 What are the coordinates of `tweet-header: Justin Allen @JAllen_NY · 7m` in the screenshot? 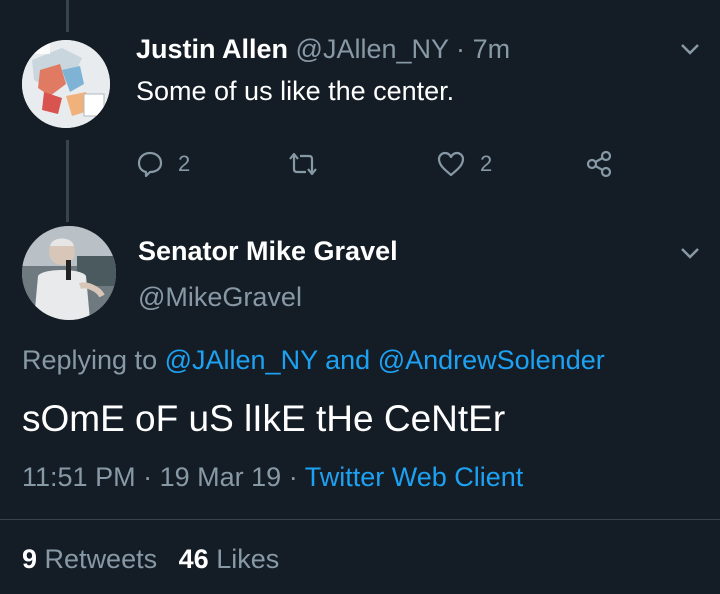 It's located at (323, 49).